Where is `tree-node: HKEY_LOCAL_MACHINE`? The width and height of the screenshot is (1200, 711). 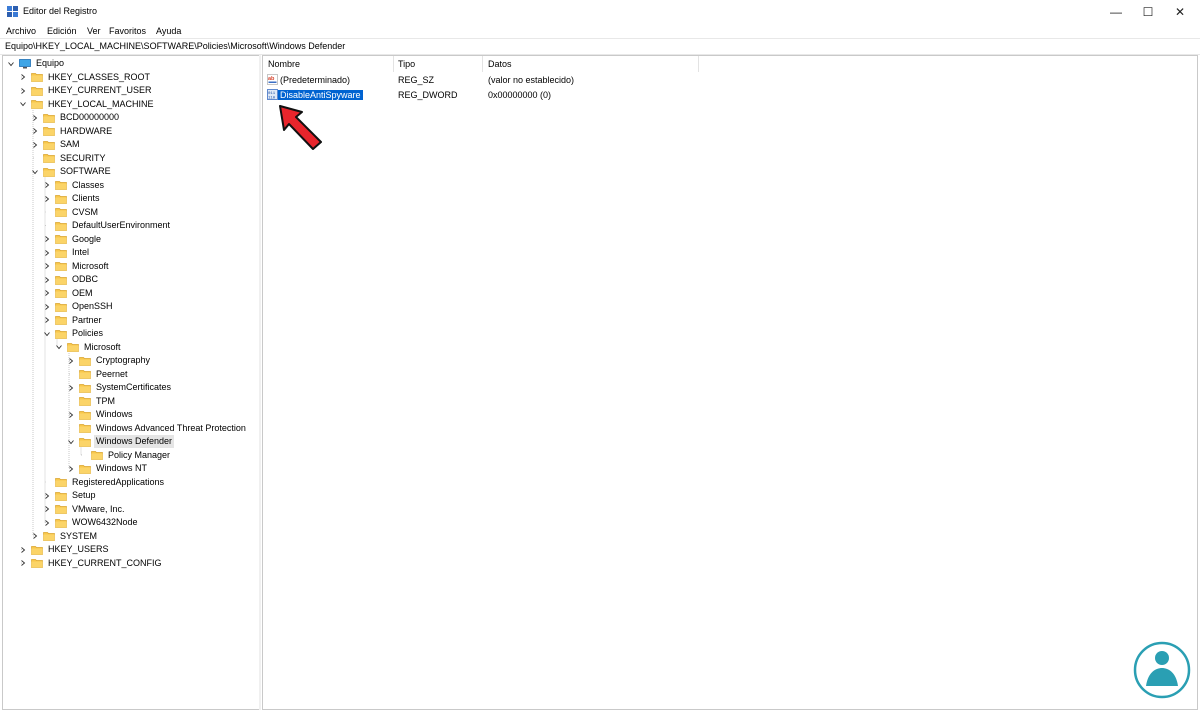 tree-node: HKEY_LOCAL_MACHINE is located at coordinates (87, 104).